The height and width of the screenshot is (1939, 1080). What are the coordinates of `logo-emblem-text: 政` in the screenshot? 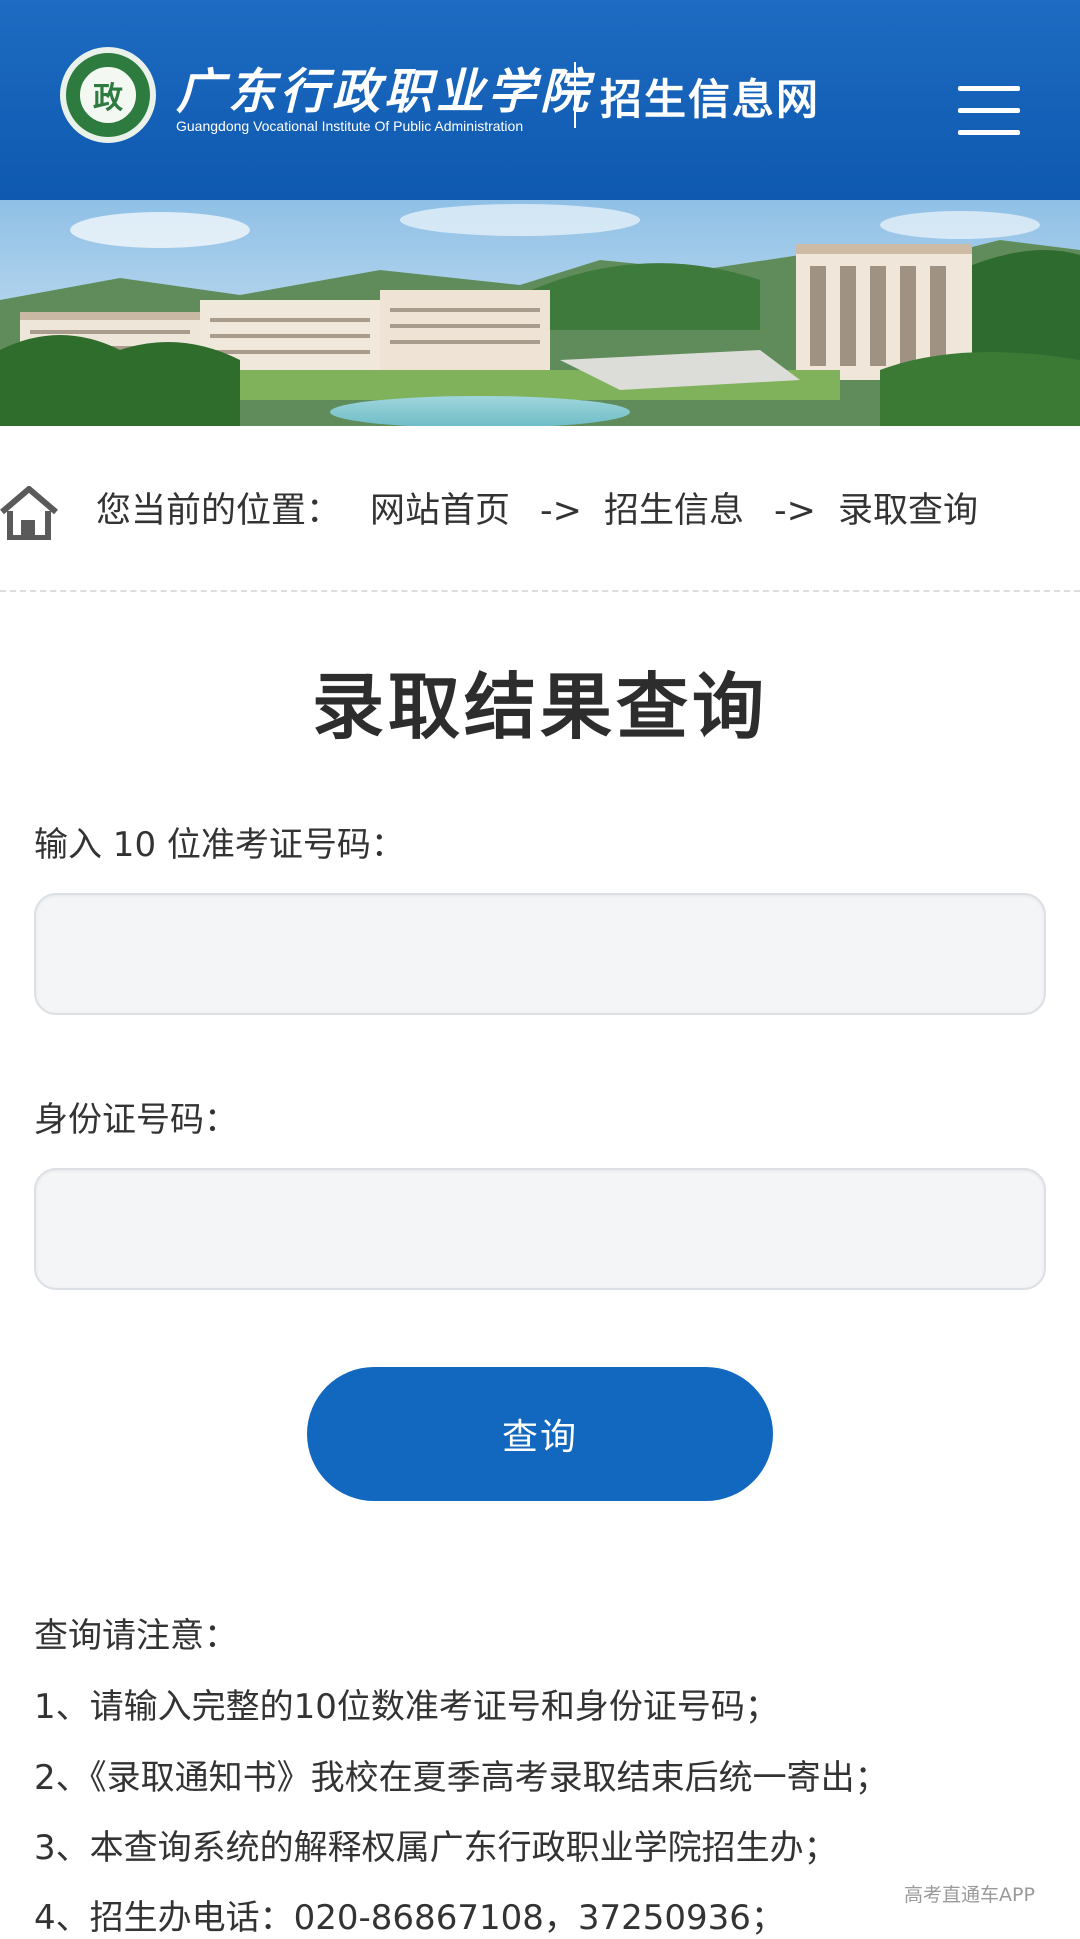 It's located at (108, 95).